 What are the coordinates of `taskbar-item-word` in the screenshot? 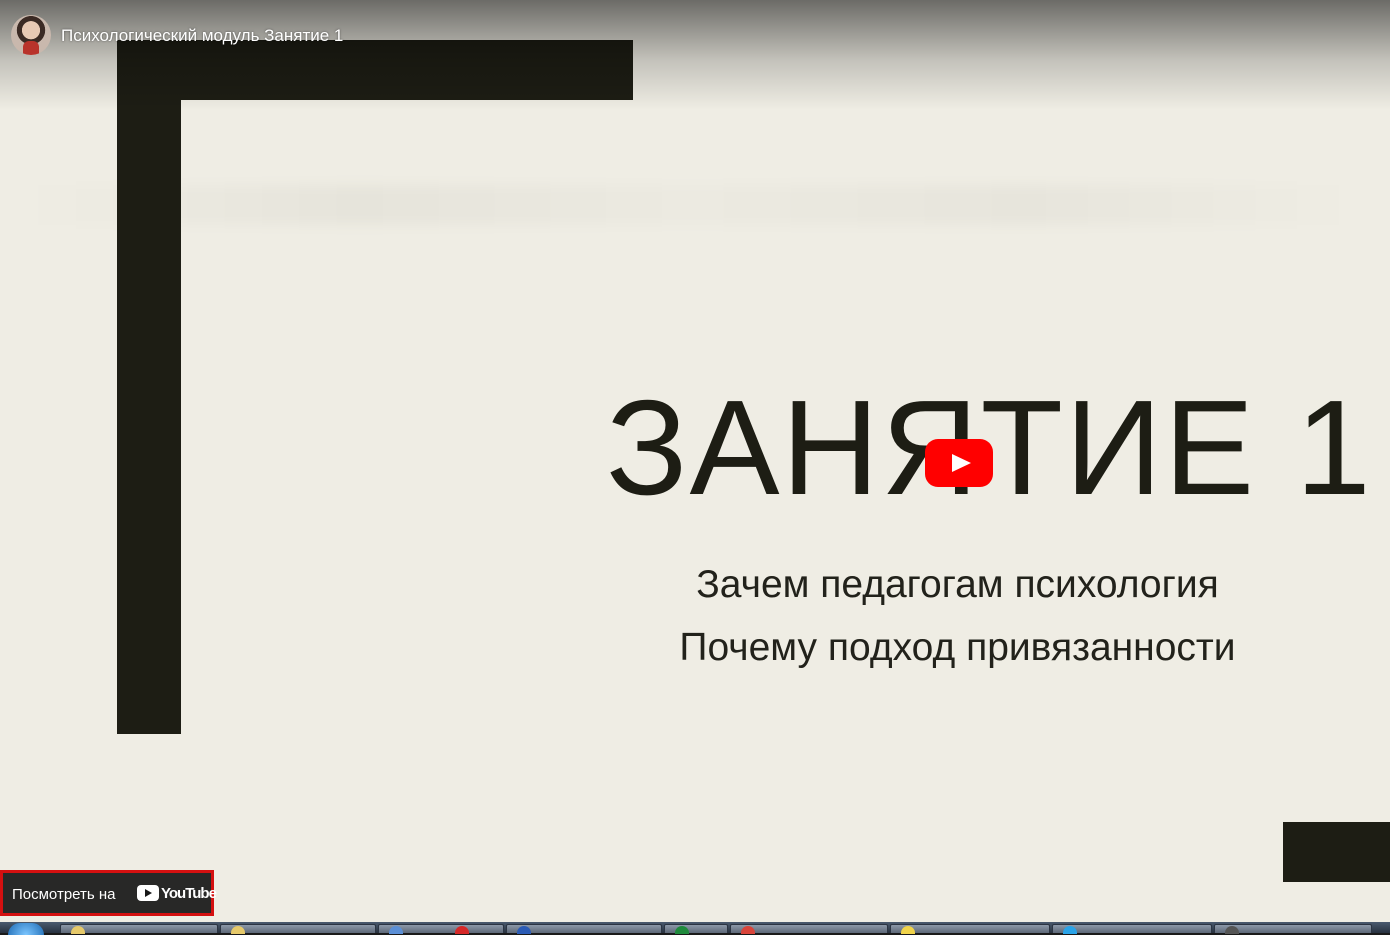 It's located at (584, 929).